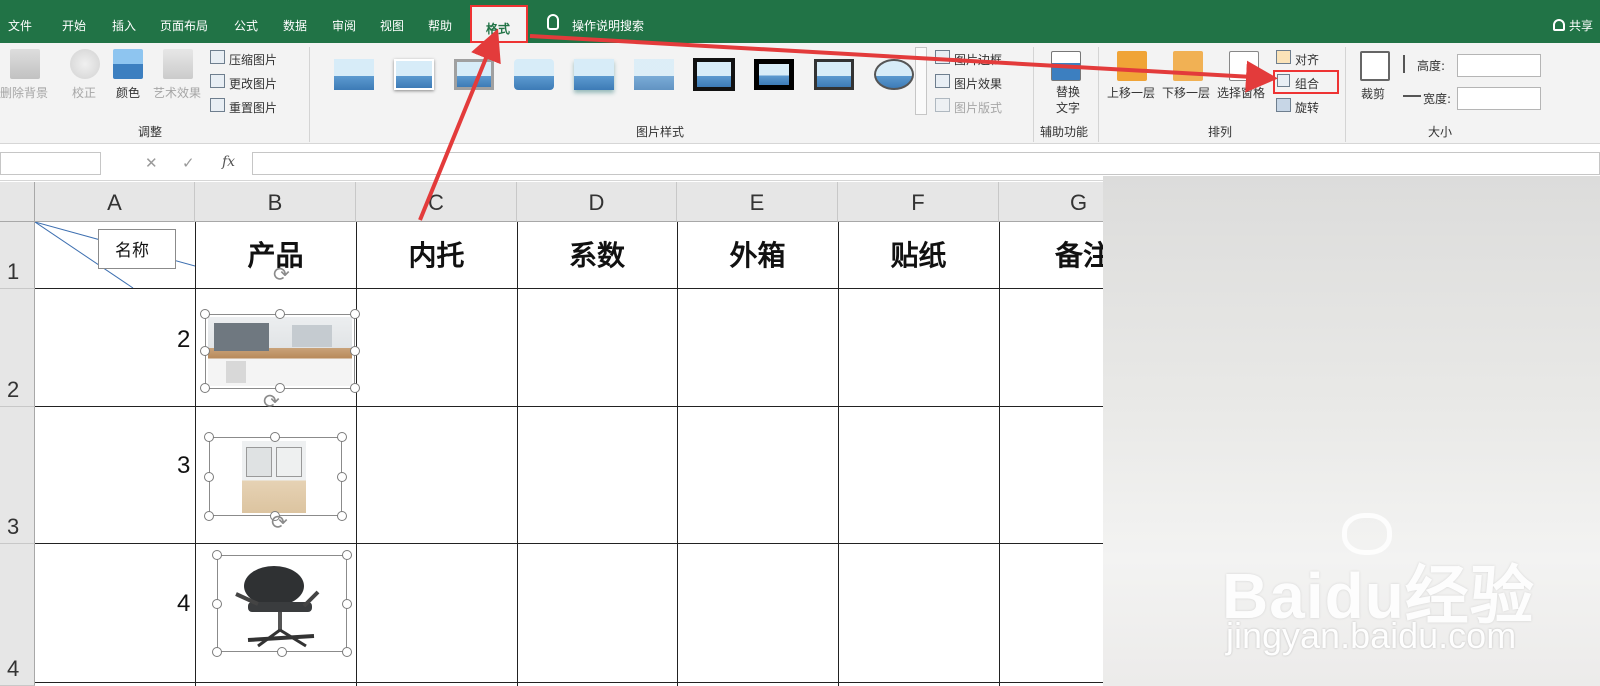 This screenshot has width=1600, height=686. I want to click on menu-page-layout: 页面布局, so click(184, 25).